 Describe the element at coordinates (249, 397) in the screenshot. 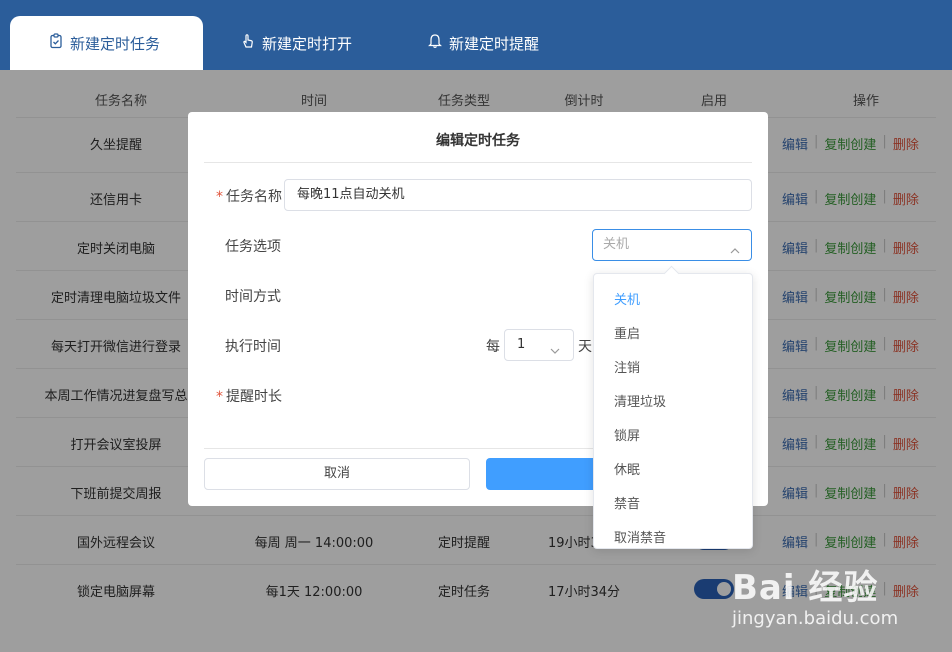

I see `duration-label: * 提醒时长` at that location.